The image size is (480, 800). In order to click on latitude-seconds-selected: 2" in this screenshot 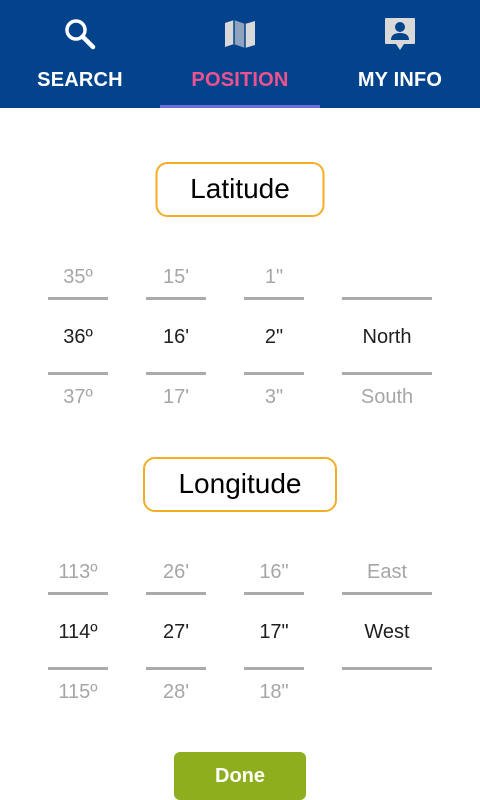, I will do `click(274, 337)`.